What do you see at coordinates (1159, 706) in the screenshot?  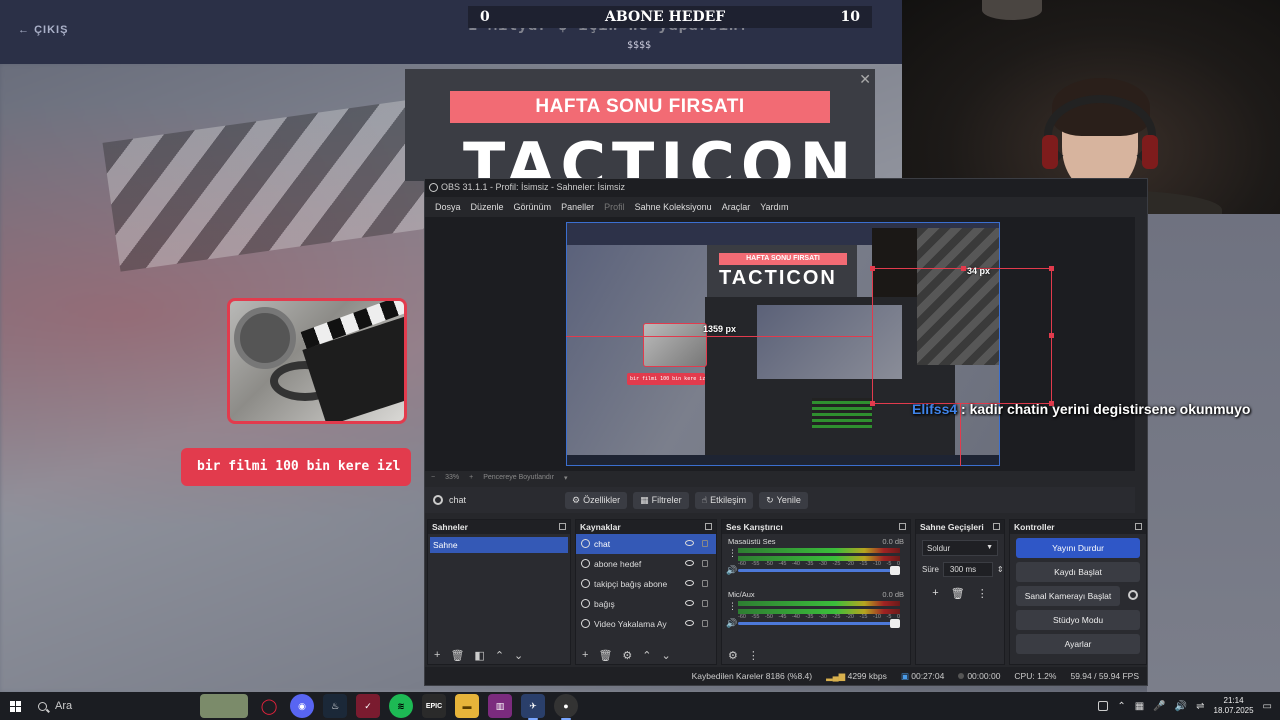 I see `mic-icon: 🎤` at bounding box center [1159, 706].